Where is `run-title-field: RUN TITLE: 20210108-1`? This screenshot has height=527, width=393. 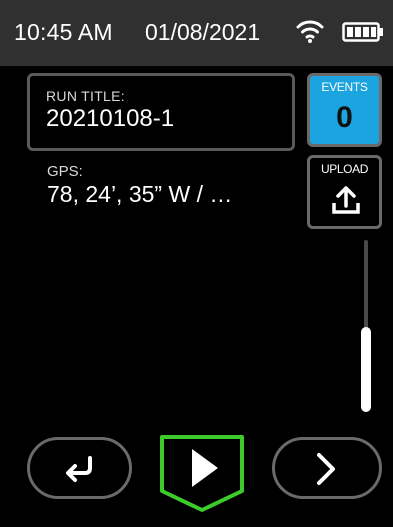
run-title-field: RUN TITLE: 20210108-1 is located at coordinates (161, 112).